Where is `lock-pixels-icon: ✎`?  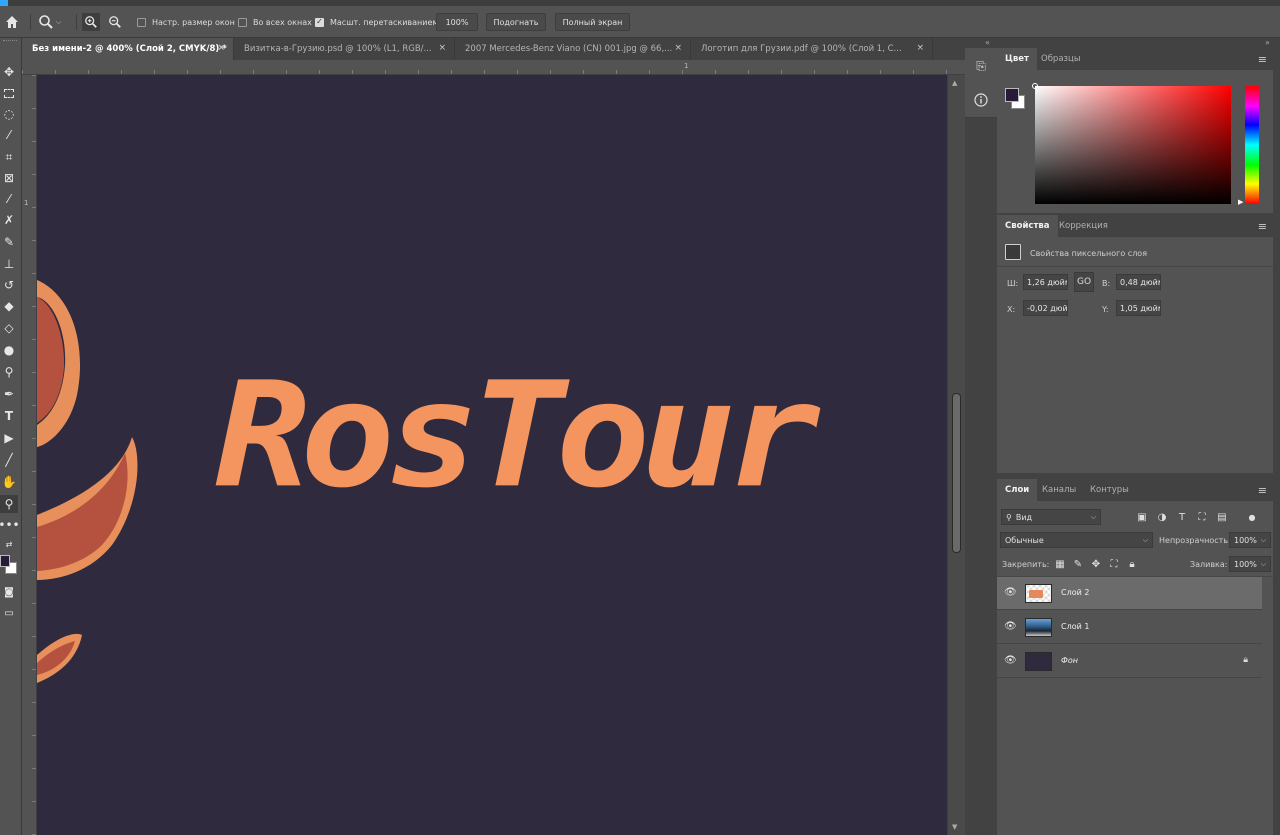 lock-pixels-icon: ✎ is located at coordinates (1078, 564).